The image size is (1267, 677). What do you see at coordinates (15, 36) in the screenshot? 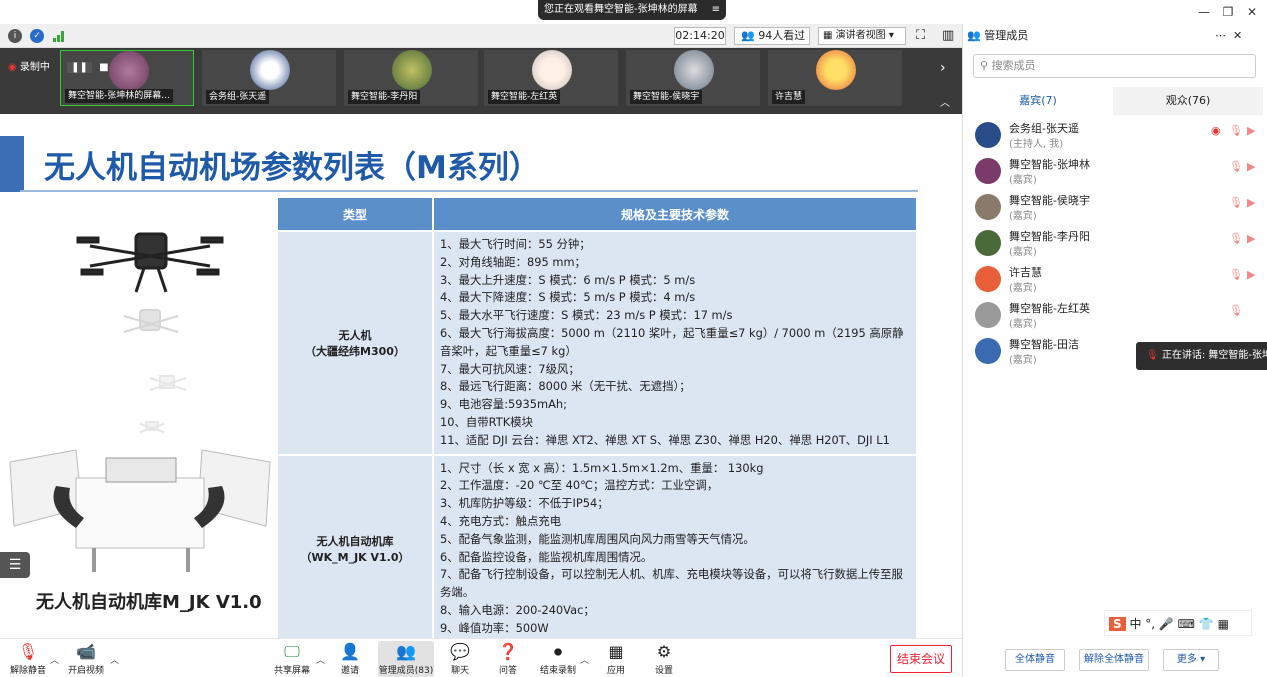
I see `info-icon: i` at bounding box center [15, 36].